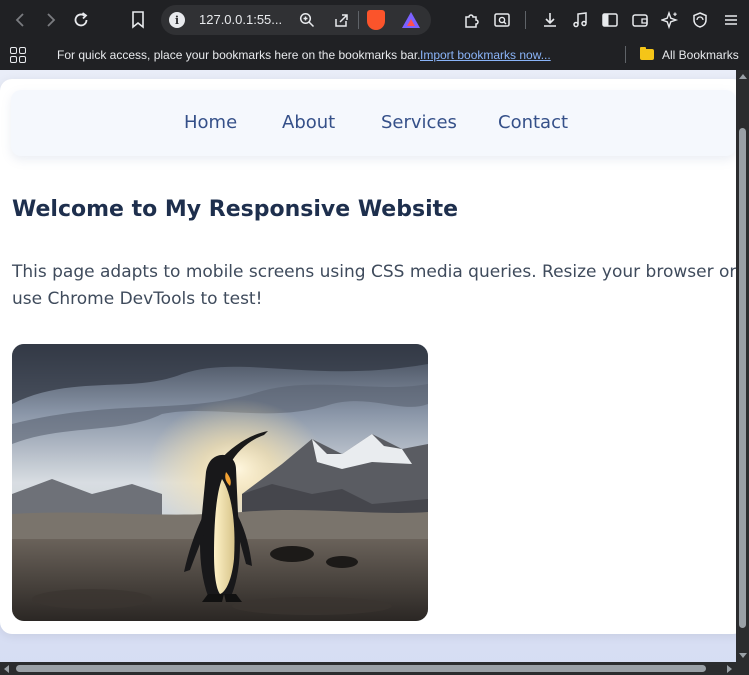  What do you see at coordinates (373, 123) in the screenshot?
I see `site-nav: Home About Services Contact` at bounding box center [373, 123].